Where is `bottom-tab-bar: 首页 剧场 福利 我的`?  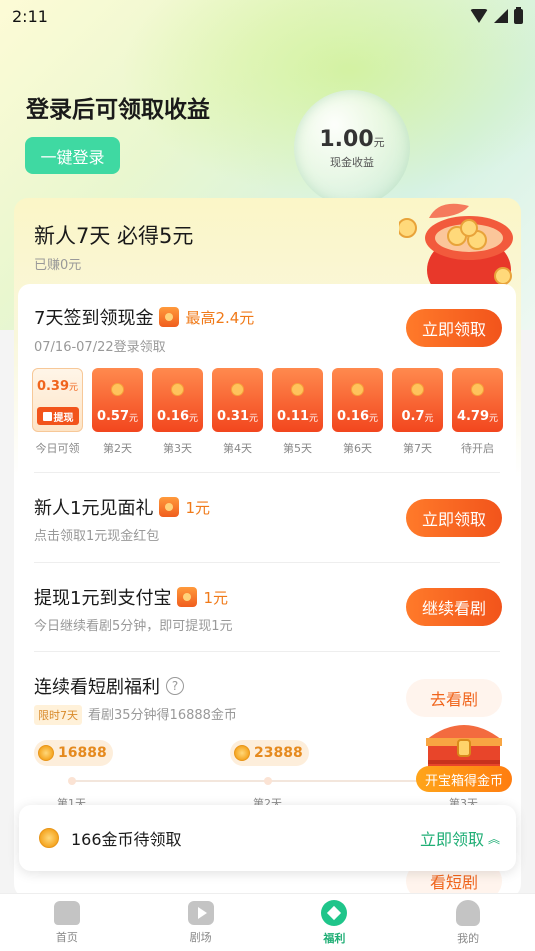
bottom-tab-bar: 首页 剧场 福利 我的 is located at coordinates (267, 922).